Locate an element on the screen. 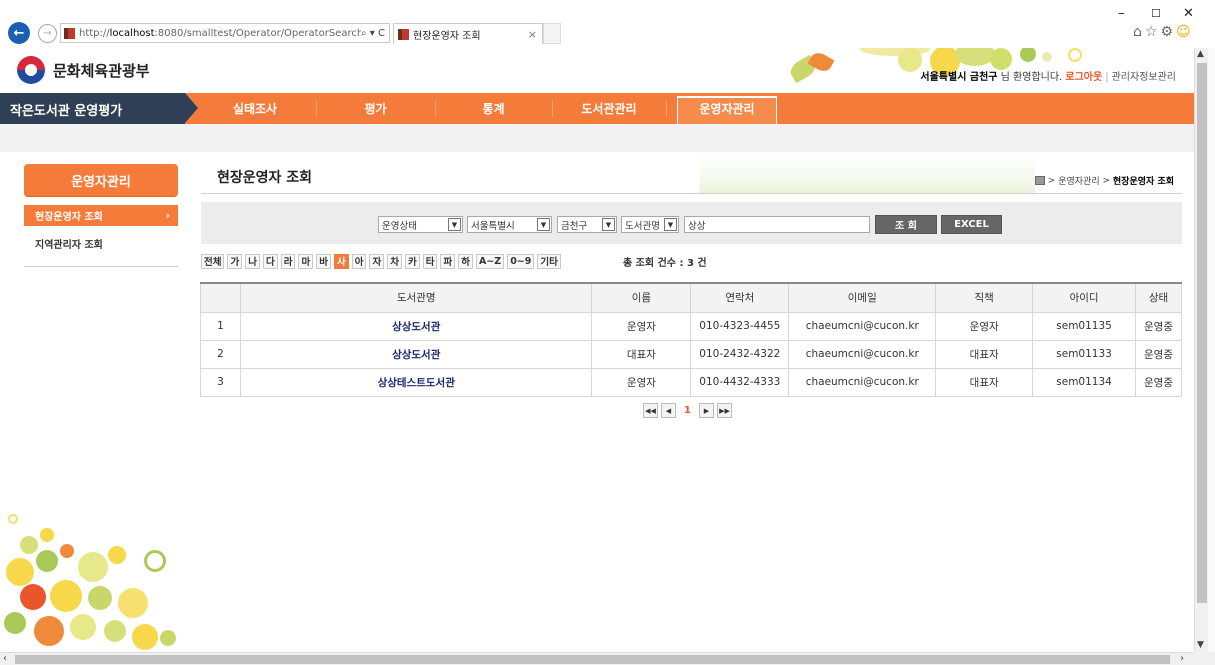  sidebar-item-regional-manager: 지역관리자 조회 is located at coordinates (69, 243).